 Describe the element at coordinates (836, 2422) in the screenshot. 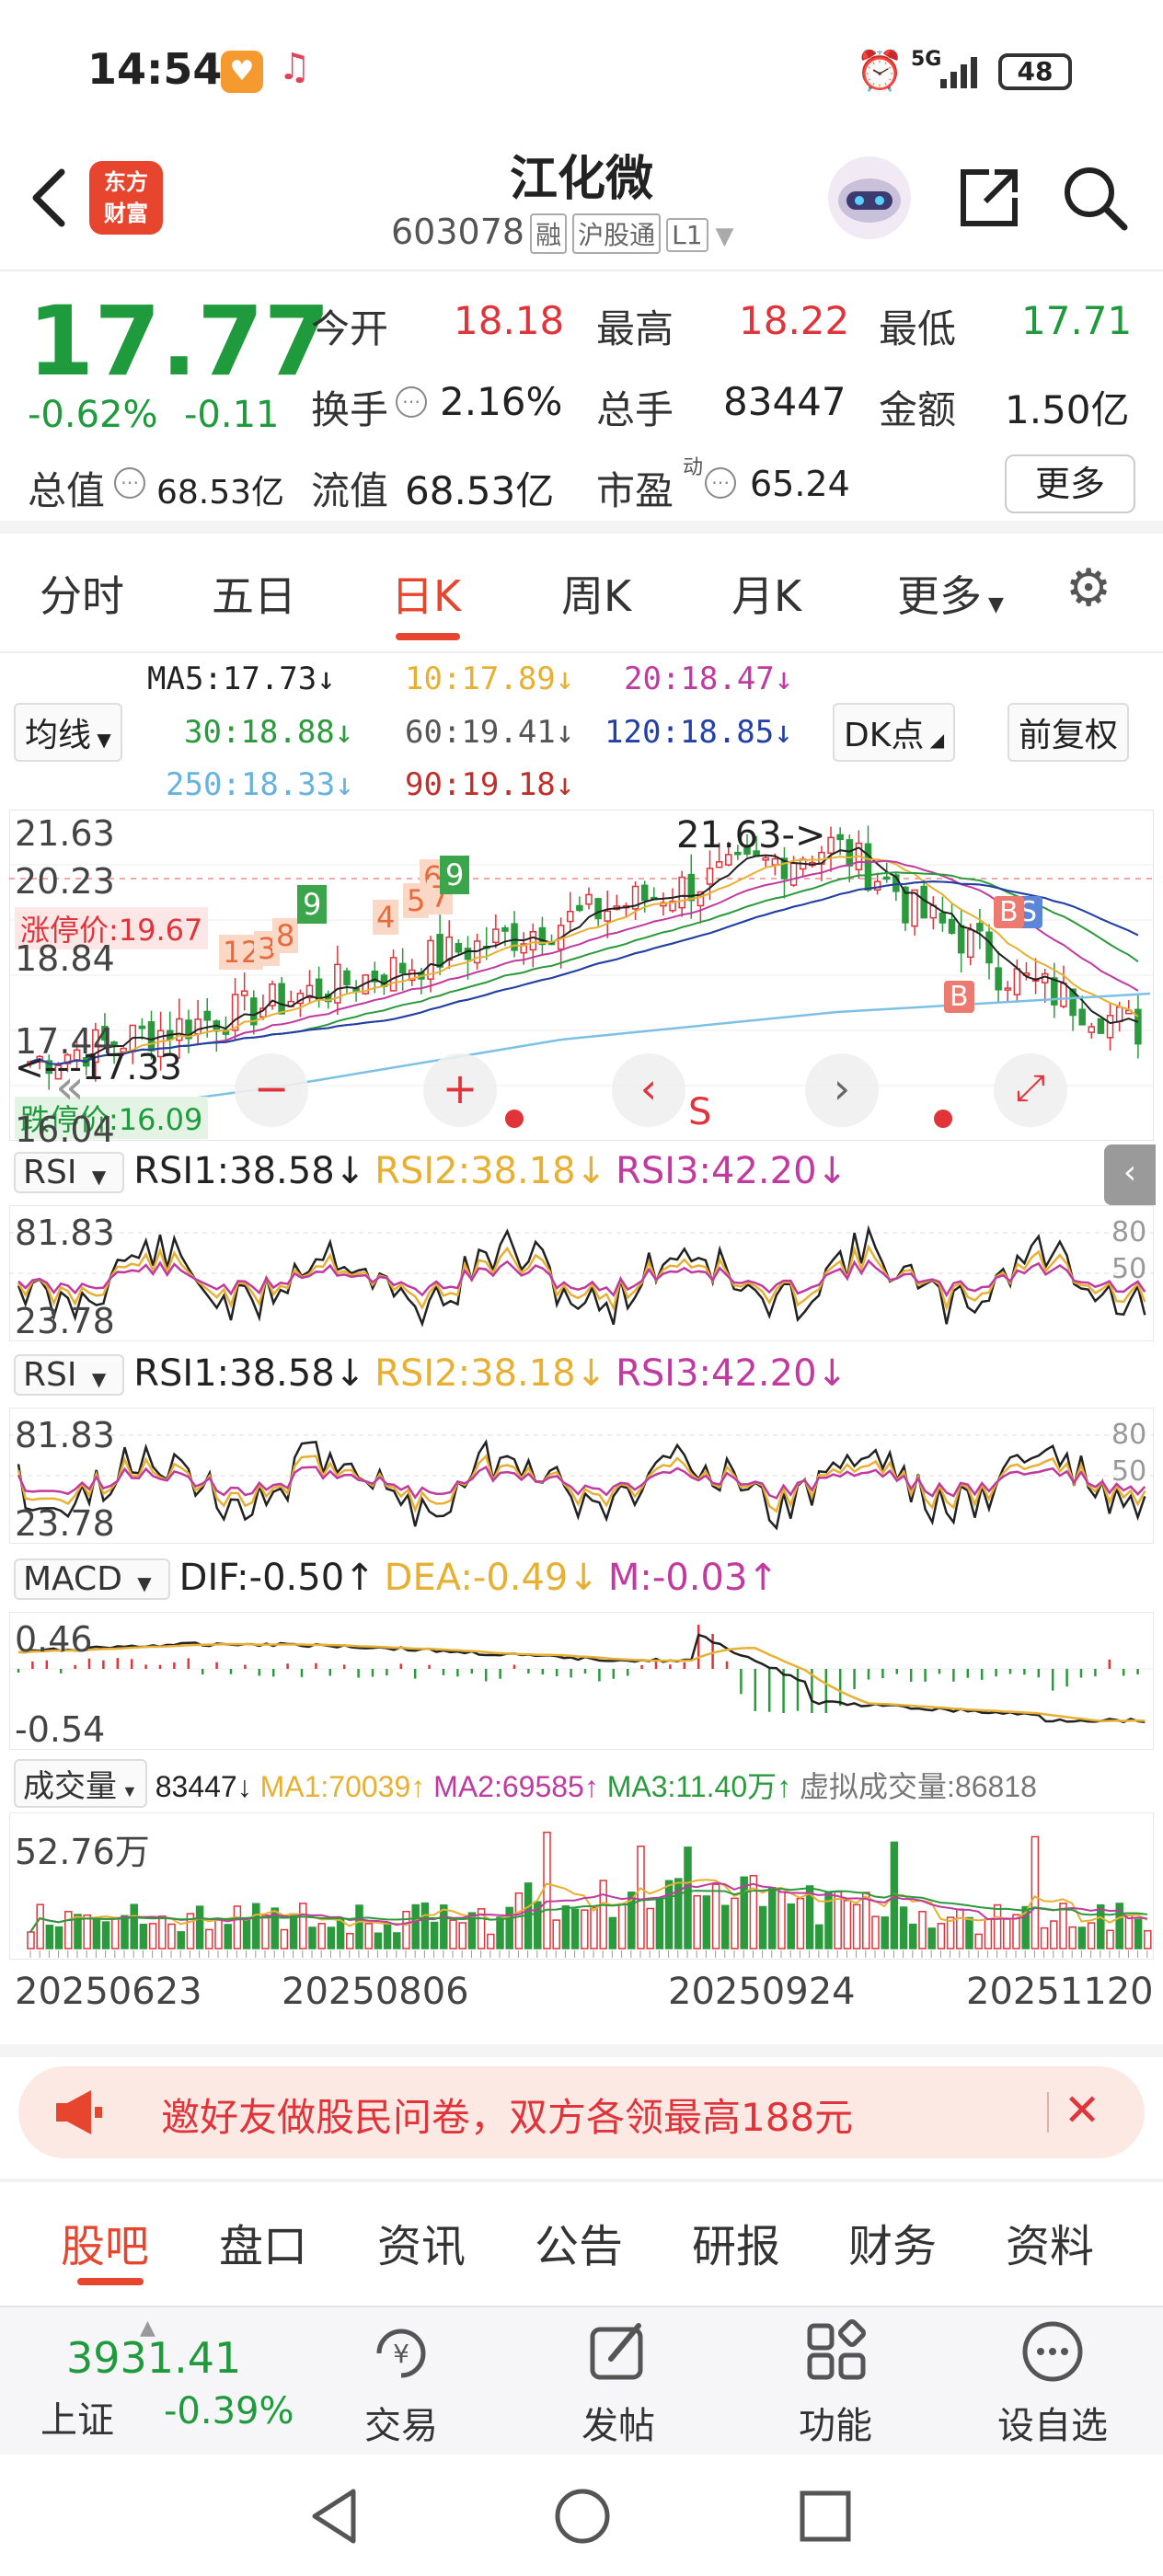

I see `nav-function-label: 功能` at that location.